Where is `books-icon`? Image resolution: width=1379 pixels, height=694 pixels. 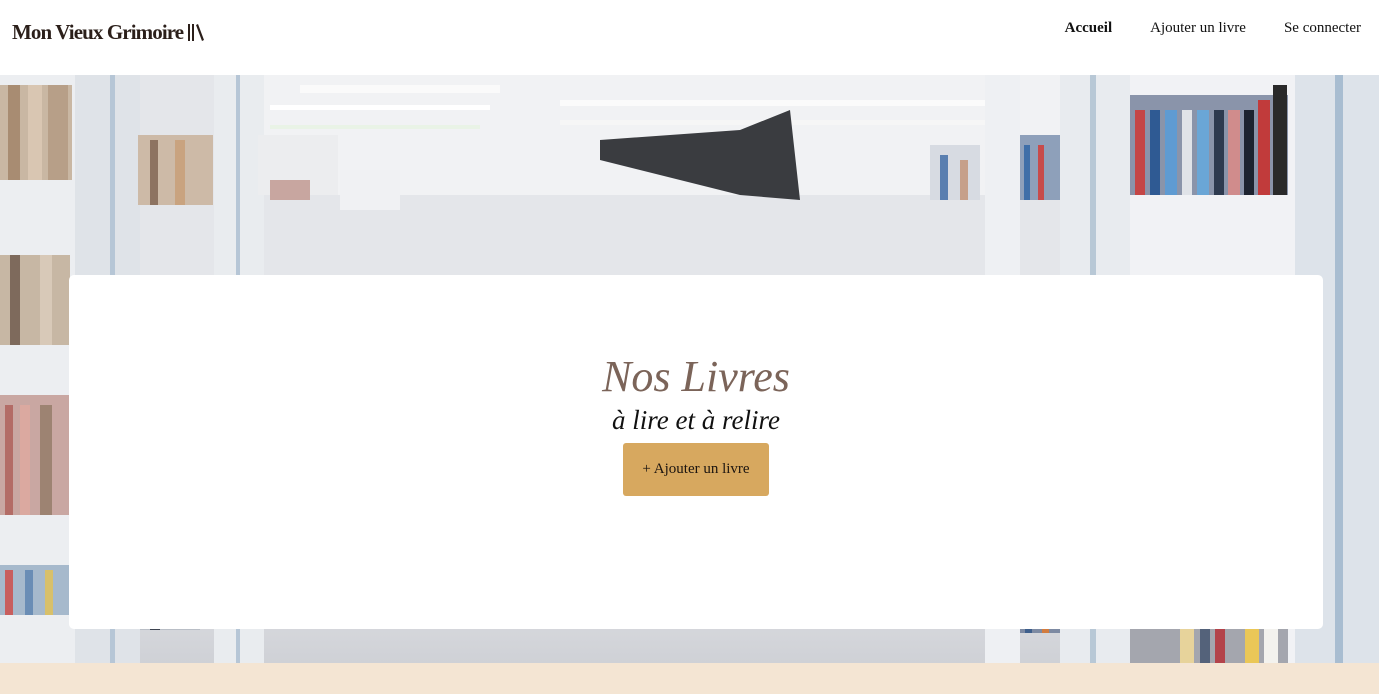
books-icon is located at coordinates (196, 32).